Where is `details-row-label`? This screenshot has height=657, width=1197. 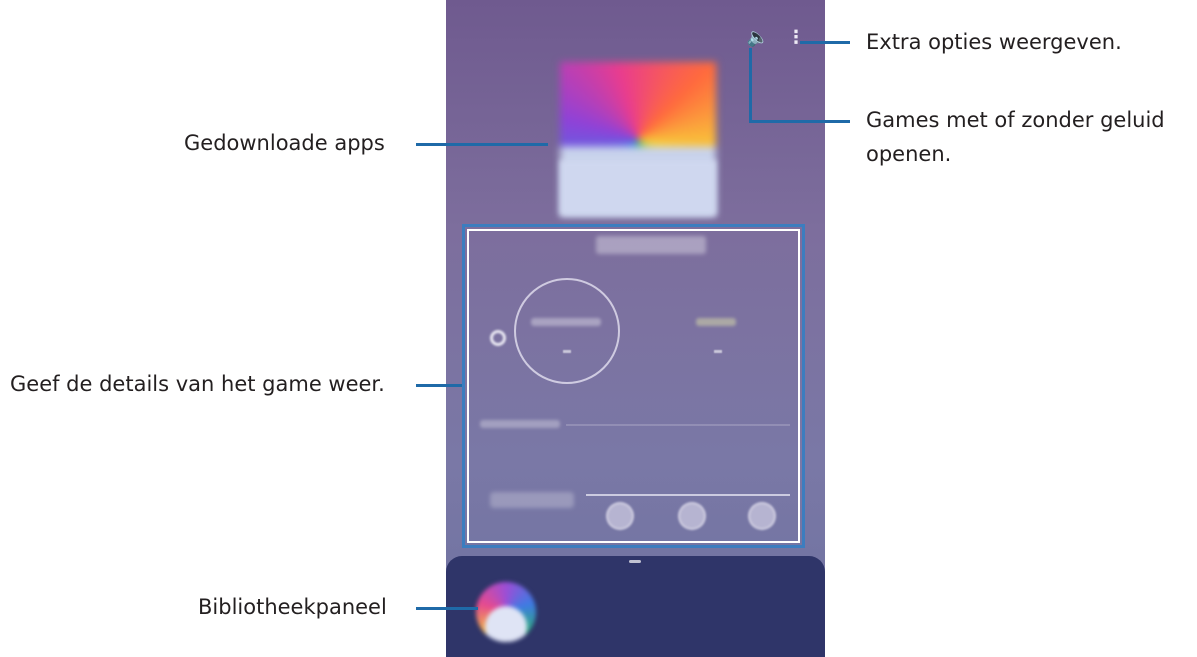
details-row-label is located at coordinates (520, 424).